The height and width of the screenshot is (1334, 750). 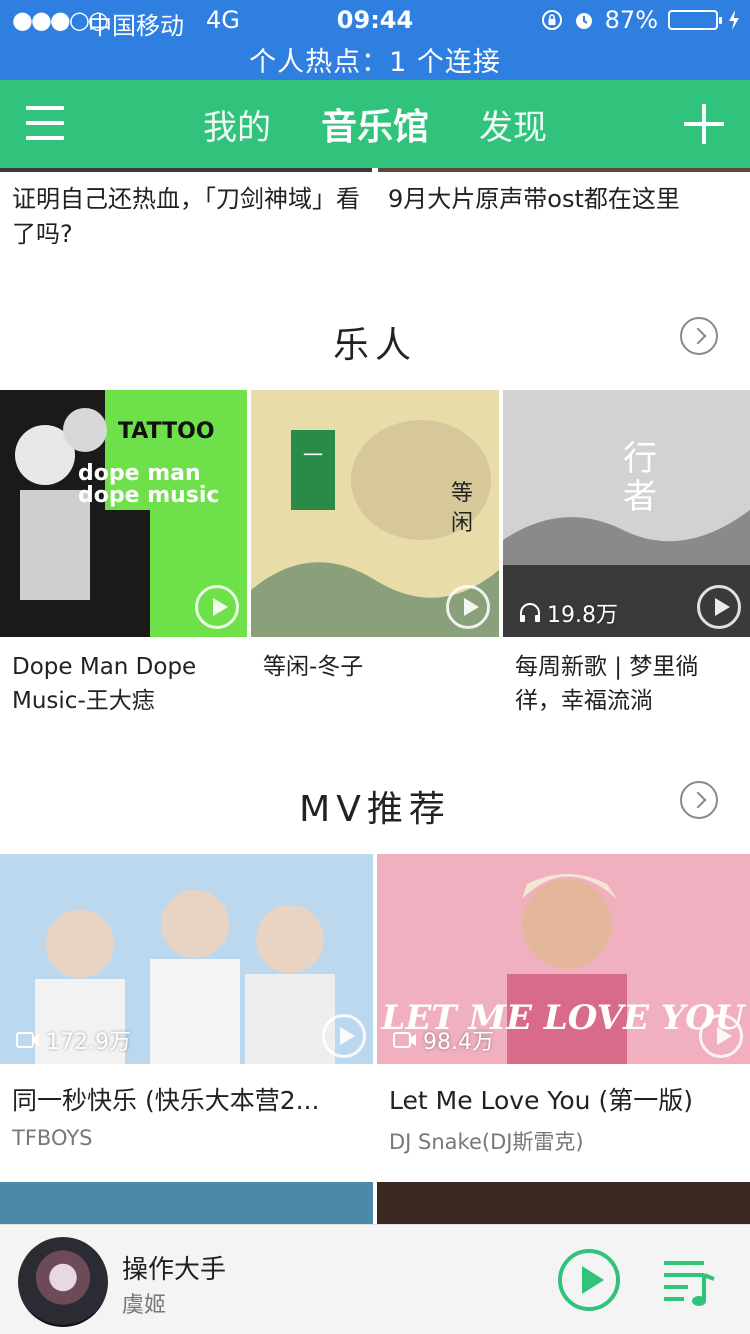 What do you see at coordinates (375, 513) in the screenshot?
I see `yueren-cover-2: 一 等 闲` at bounding box center [375, 513].